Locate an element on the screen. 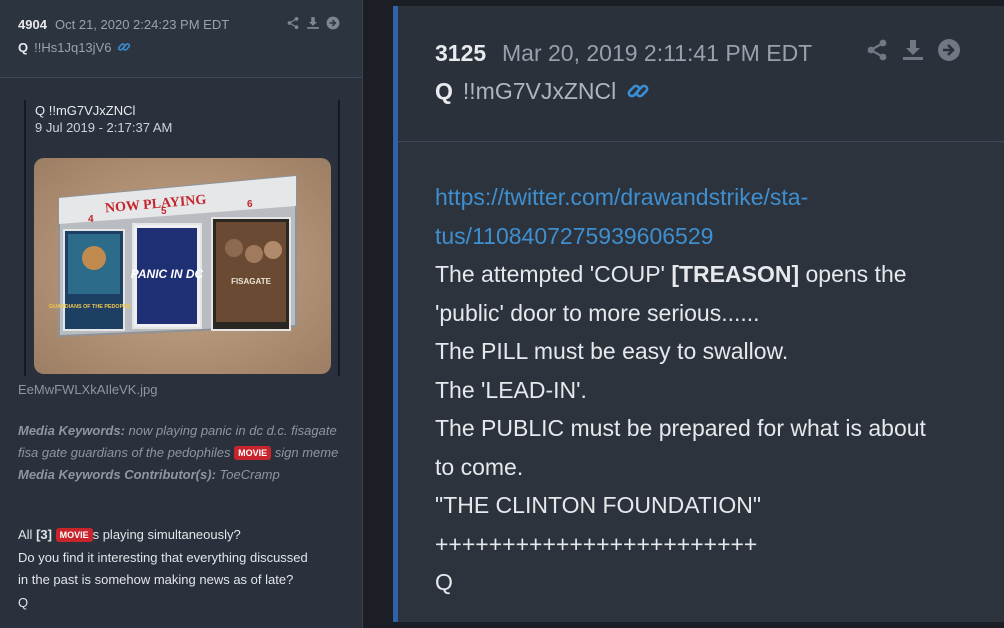 The width and height of the screenshot is (1004, 628). twitter-link-line-2: tus/1108407275939606529 is located at coordinates (705, 236).